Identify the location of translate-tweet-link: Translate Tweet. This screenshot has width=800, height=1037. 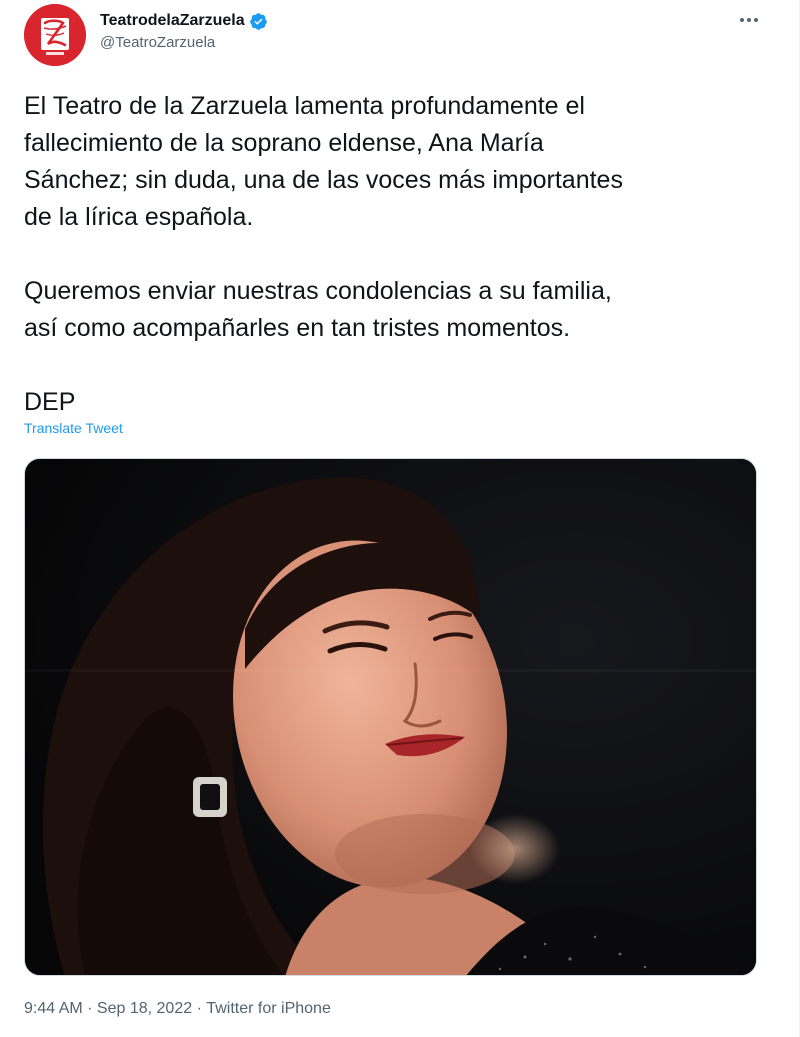
(73, 428).